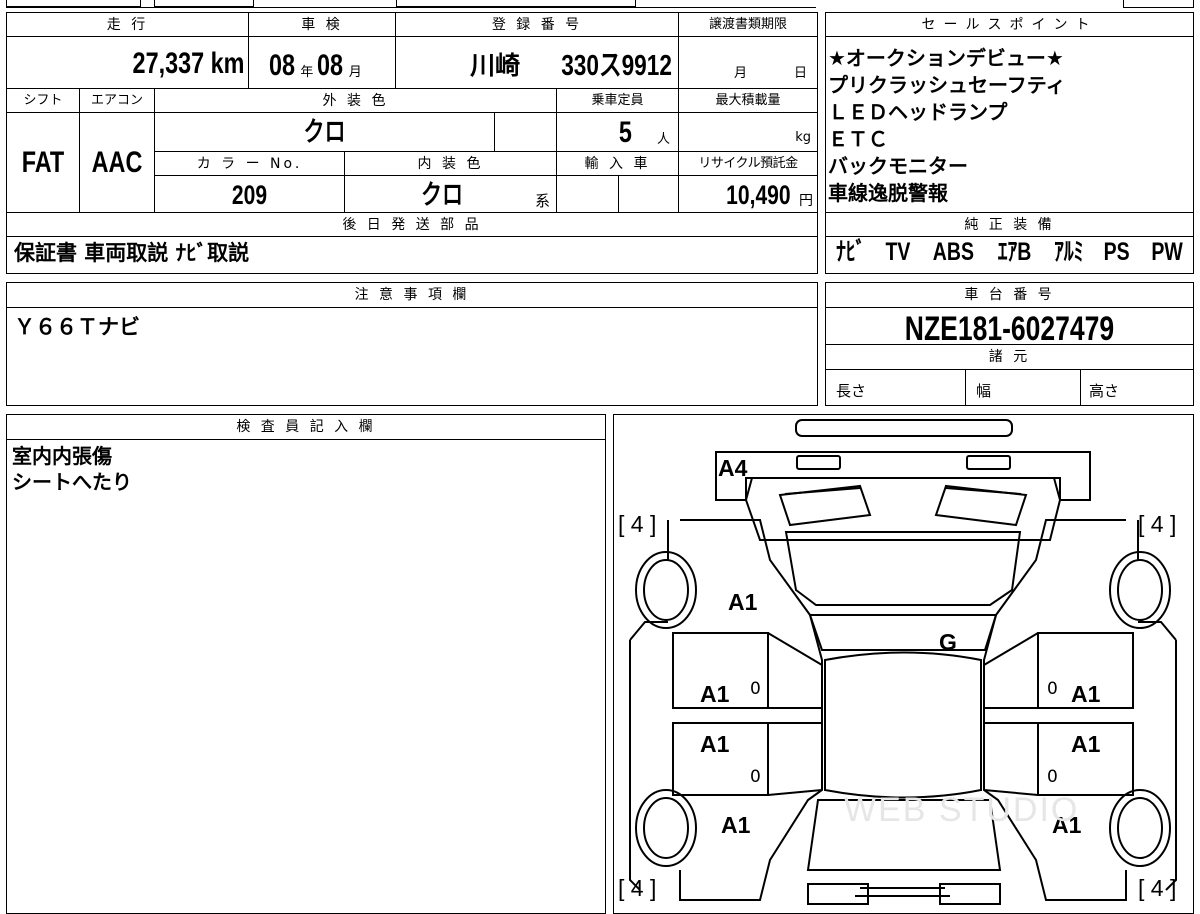  Describe the element at coordinates (1167, 252) in the screenshot. I see `equipment-item: PW` at that location.